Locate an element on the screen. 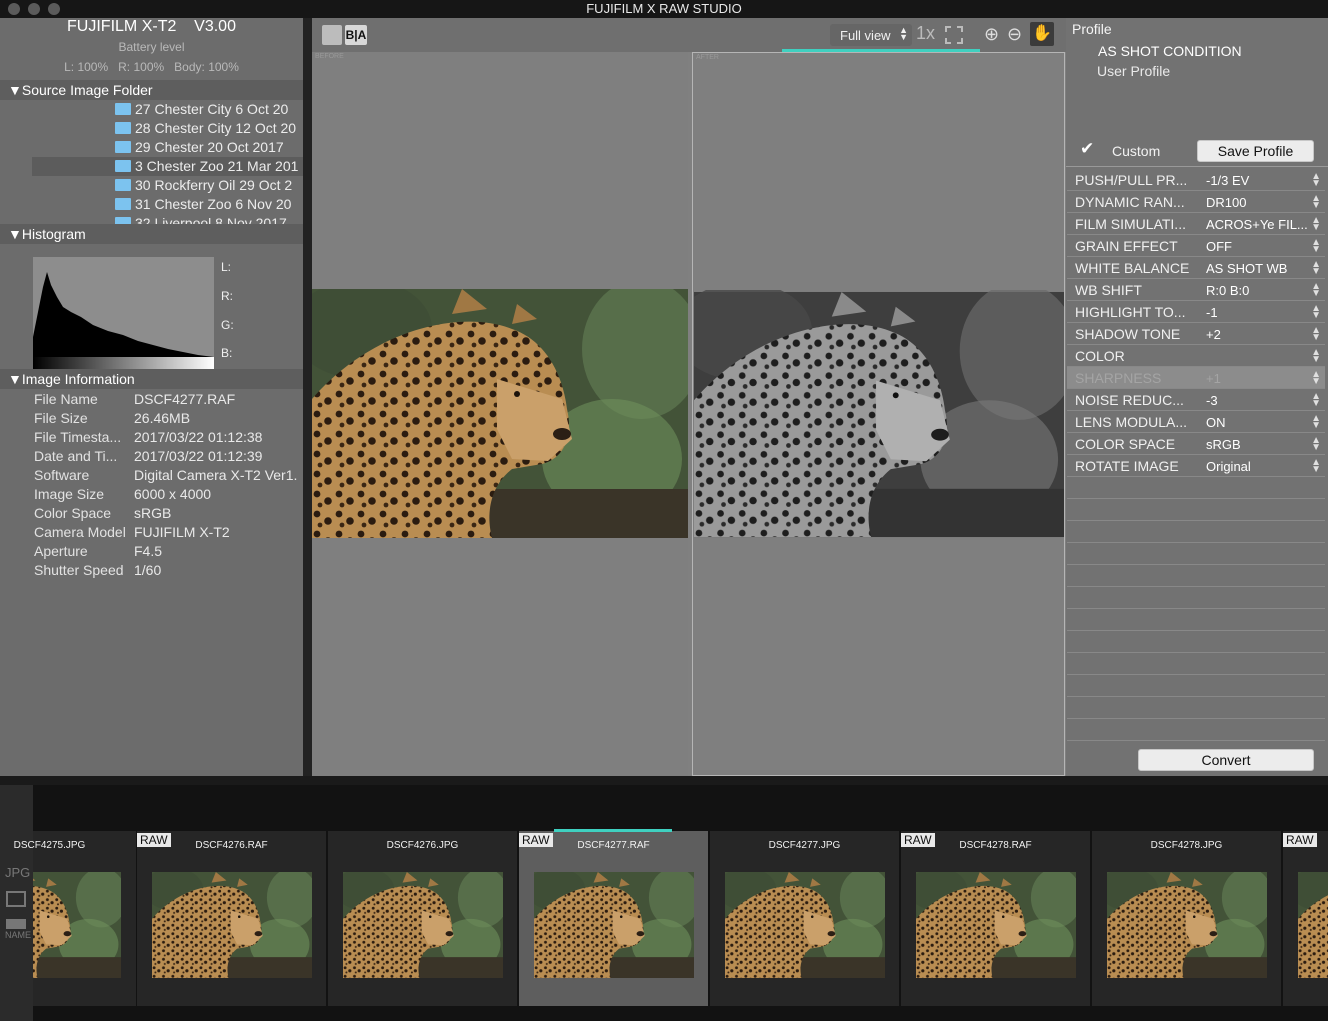  setting-row: FILM SIMULATI... ACROS+Ye FIL... ▲ ▼ is located at coordinates (1196, 224).